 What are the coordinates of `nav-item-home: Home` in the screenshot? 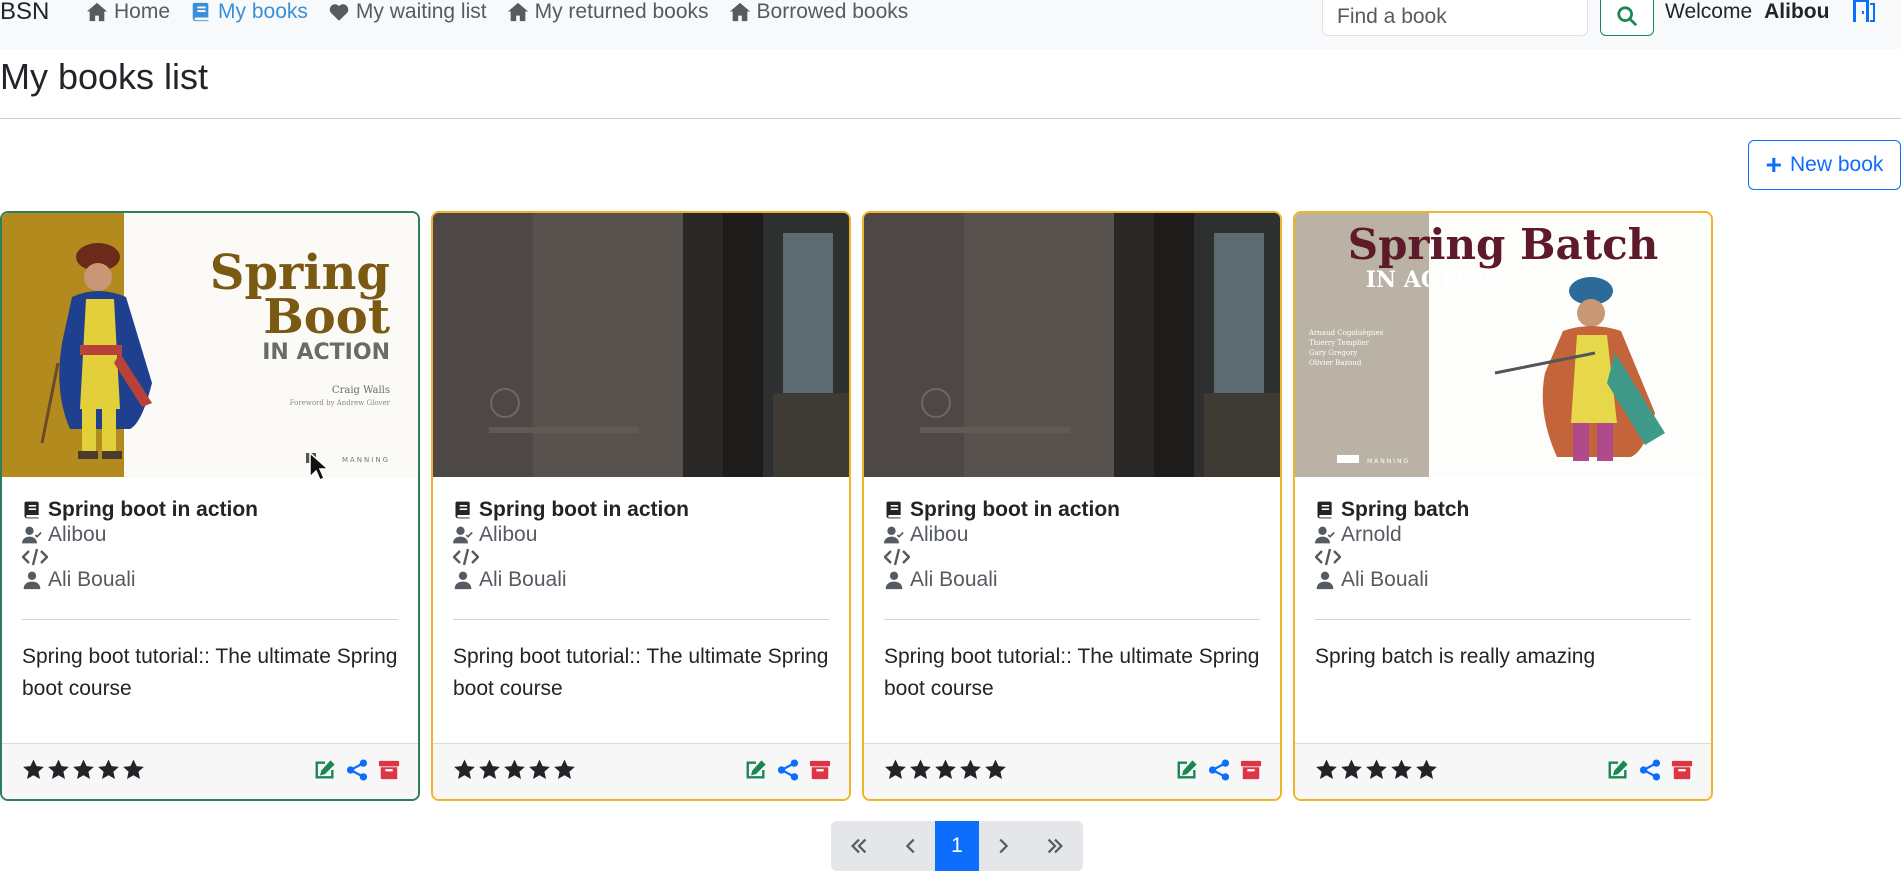 It's located at (128, 12).